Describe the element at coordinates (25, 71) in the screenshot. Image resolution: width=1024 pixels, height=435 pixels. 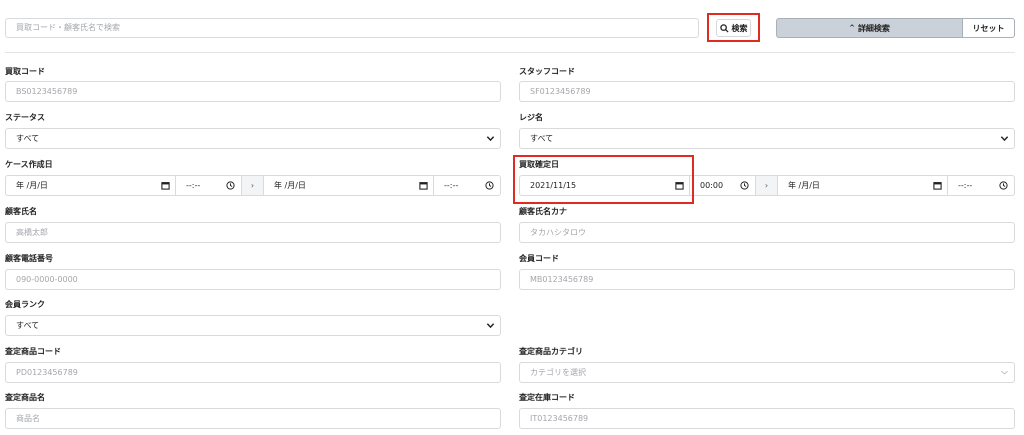
I see `purchase-code-label: 買取コード` at that location.